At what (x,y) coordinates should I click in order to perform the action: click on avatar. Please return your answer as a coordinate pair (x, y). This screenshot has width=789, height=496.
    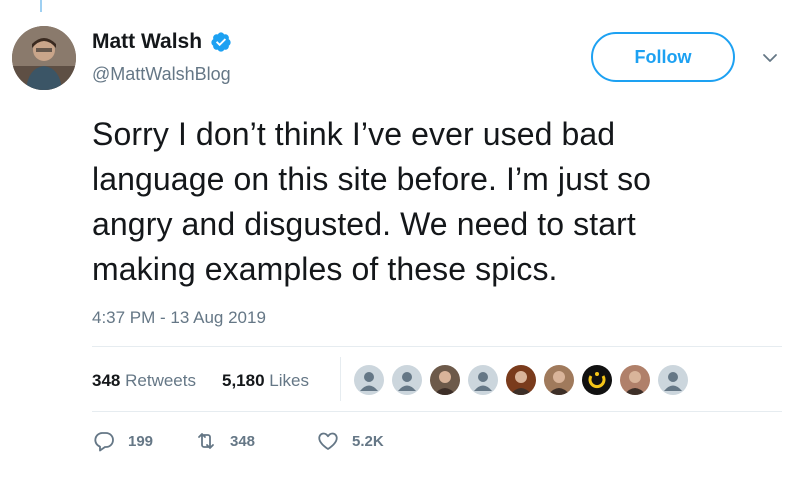
    Looking at the image, I should click on (44, 58).